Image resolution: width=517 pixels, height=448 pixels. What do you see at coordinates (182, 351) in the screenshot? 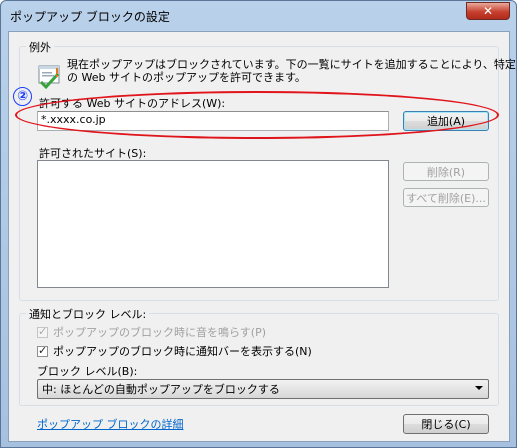
I see `infobar-checkbox-label: ポップアップのブロック時に通知バーを表示する(N)` at bounding box center [182, 351].